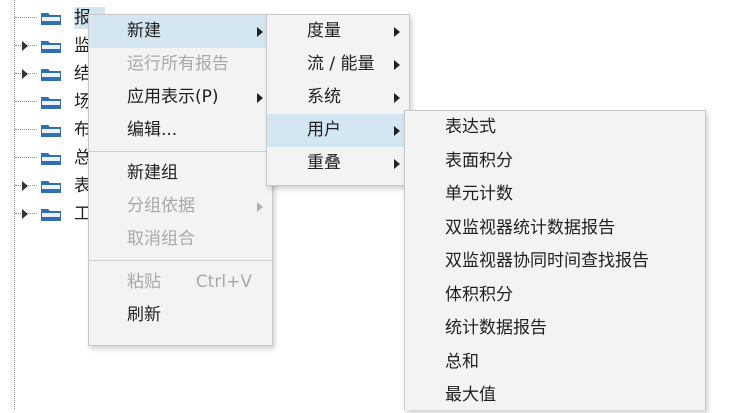  What do you see at coordinates (479, 194) in the screenshot?
I see `menu-item-label: 单元计数` at bounding box center [479, 194].